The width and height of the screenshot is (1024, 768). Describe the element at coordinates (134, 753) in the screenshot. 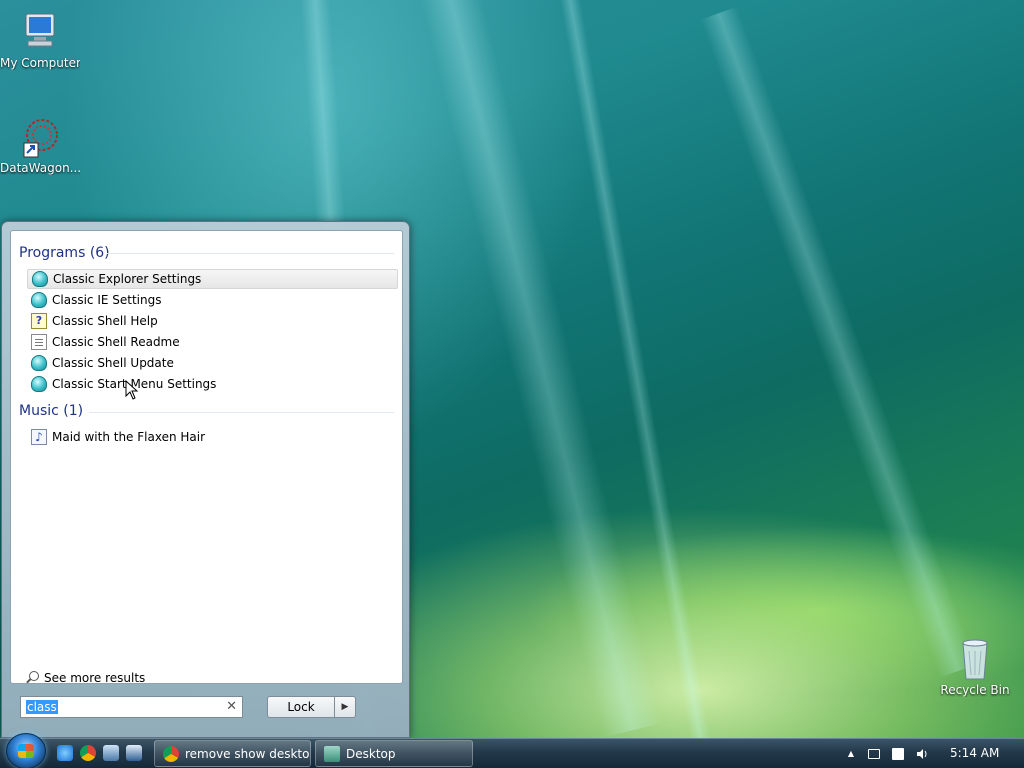

I see `switch-windows-icon` at that location.